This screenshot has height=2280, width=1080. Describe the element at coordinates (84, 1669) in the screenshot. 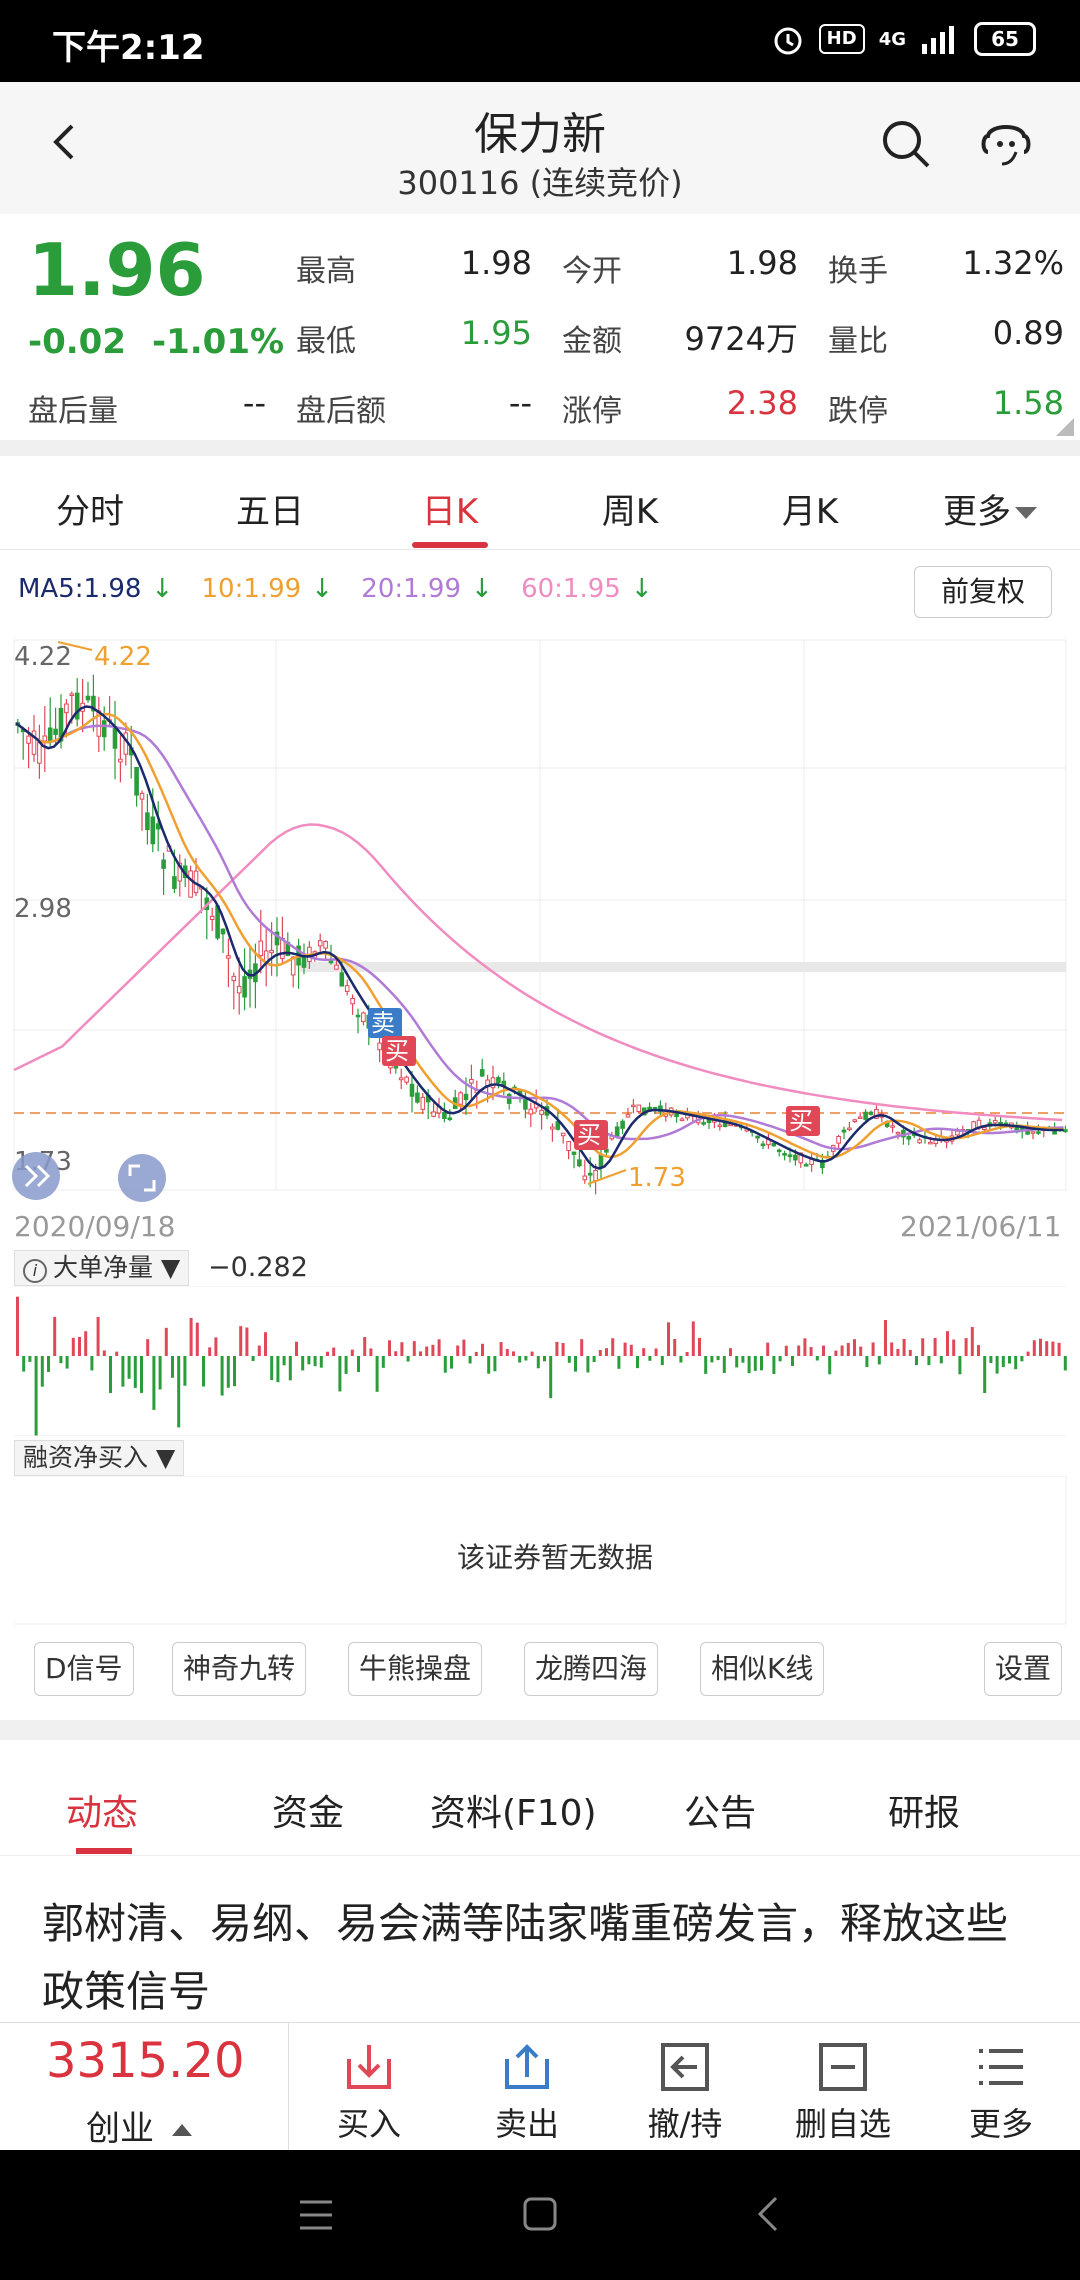

I see `tool-d-signal: D信号` at that location.